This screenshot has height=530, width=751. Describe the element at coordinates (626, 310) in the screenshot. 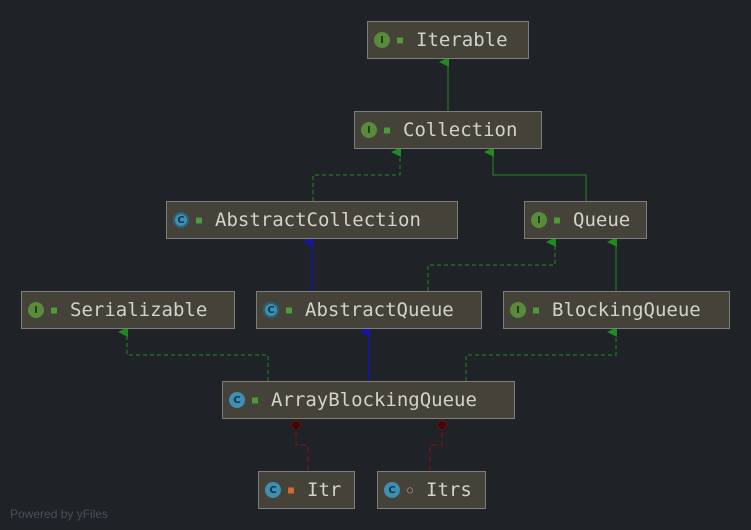

I see `node-label: BlockingQueue` at that location.